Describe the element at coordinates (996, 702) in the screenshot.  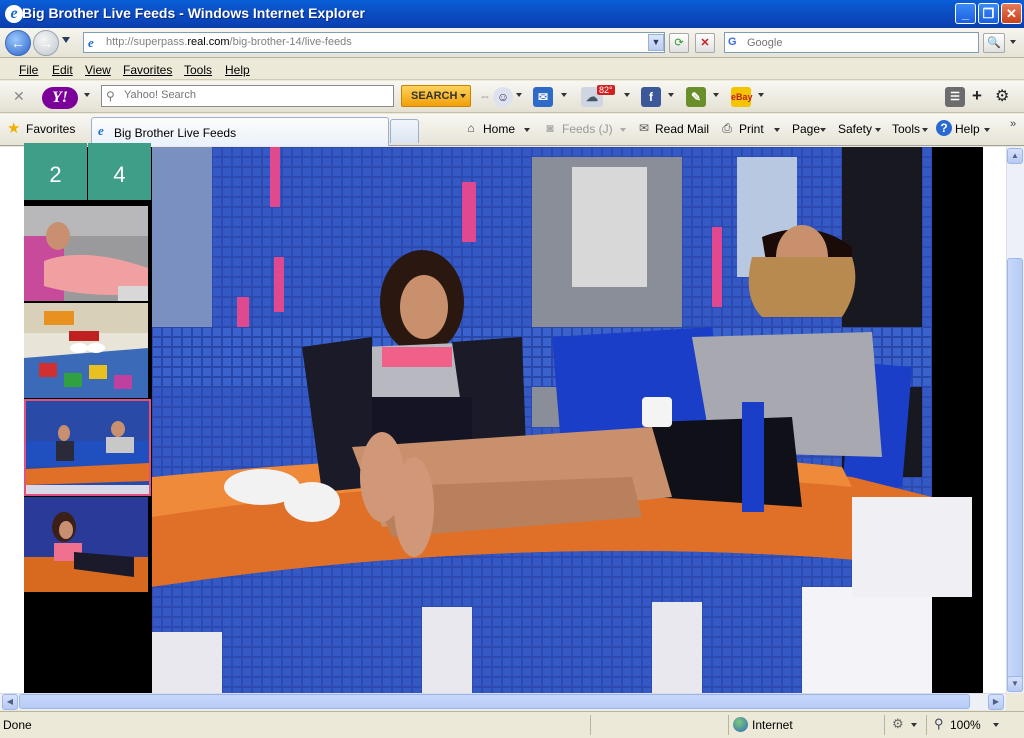
I see `scroll-right-button: ▶` at that location.